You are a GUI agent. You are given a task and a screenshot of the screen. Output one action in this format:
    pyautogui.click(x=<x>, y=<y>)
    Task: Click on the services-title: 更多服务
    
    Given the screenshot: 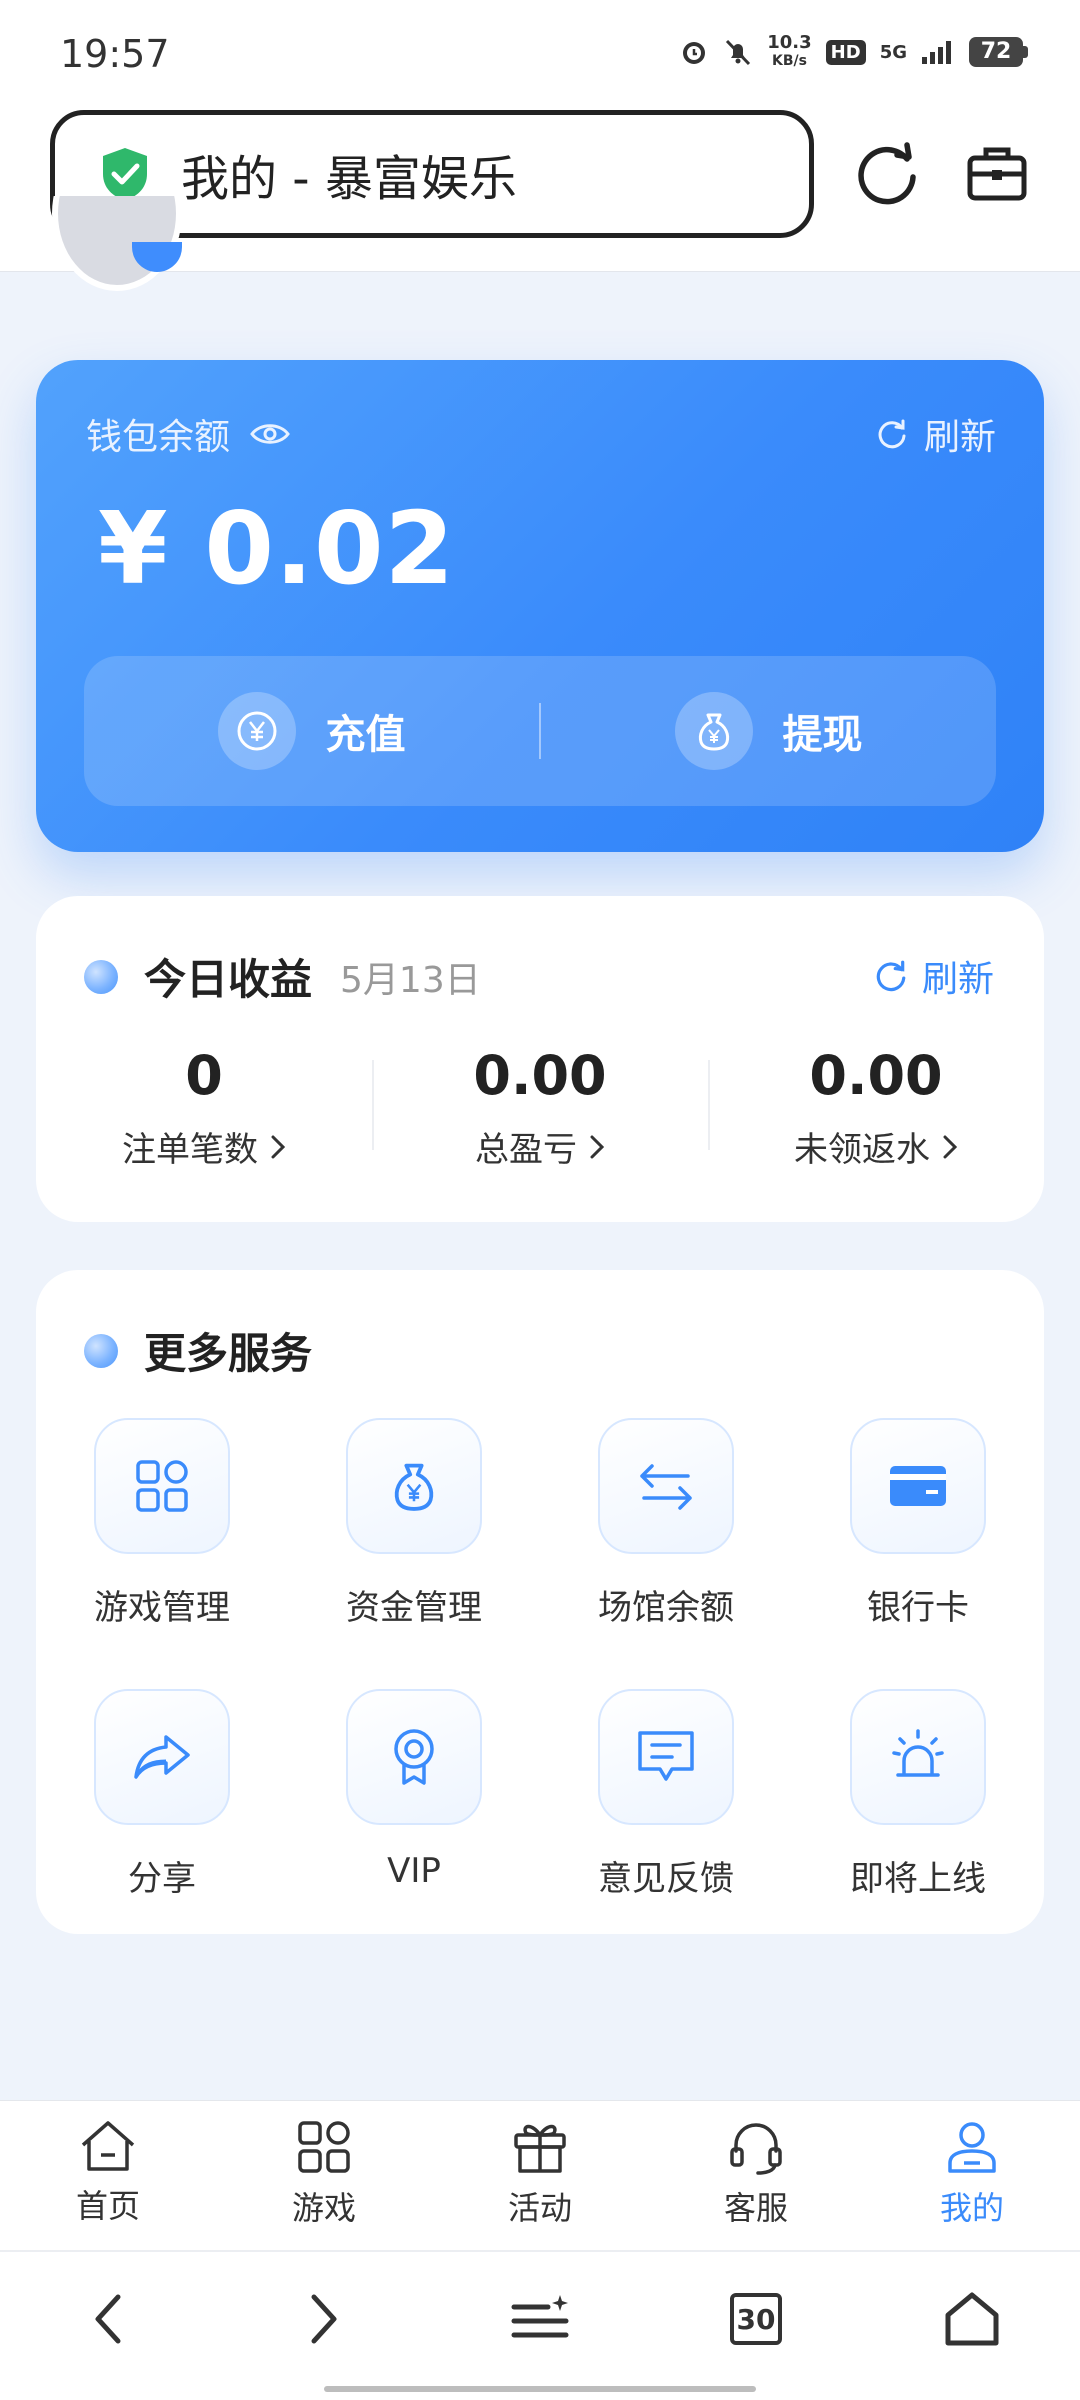 What is the action you would take?
    pyautogui.click(x=228, y=1353)
    